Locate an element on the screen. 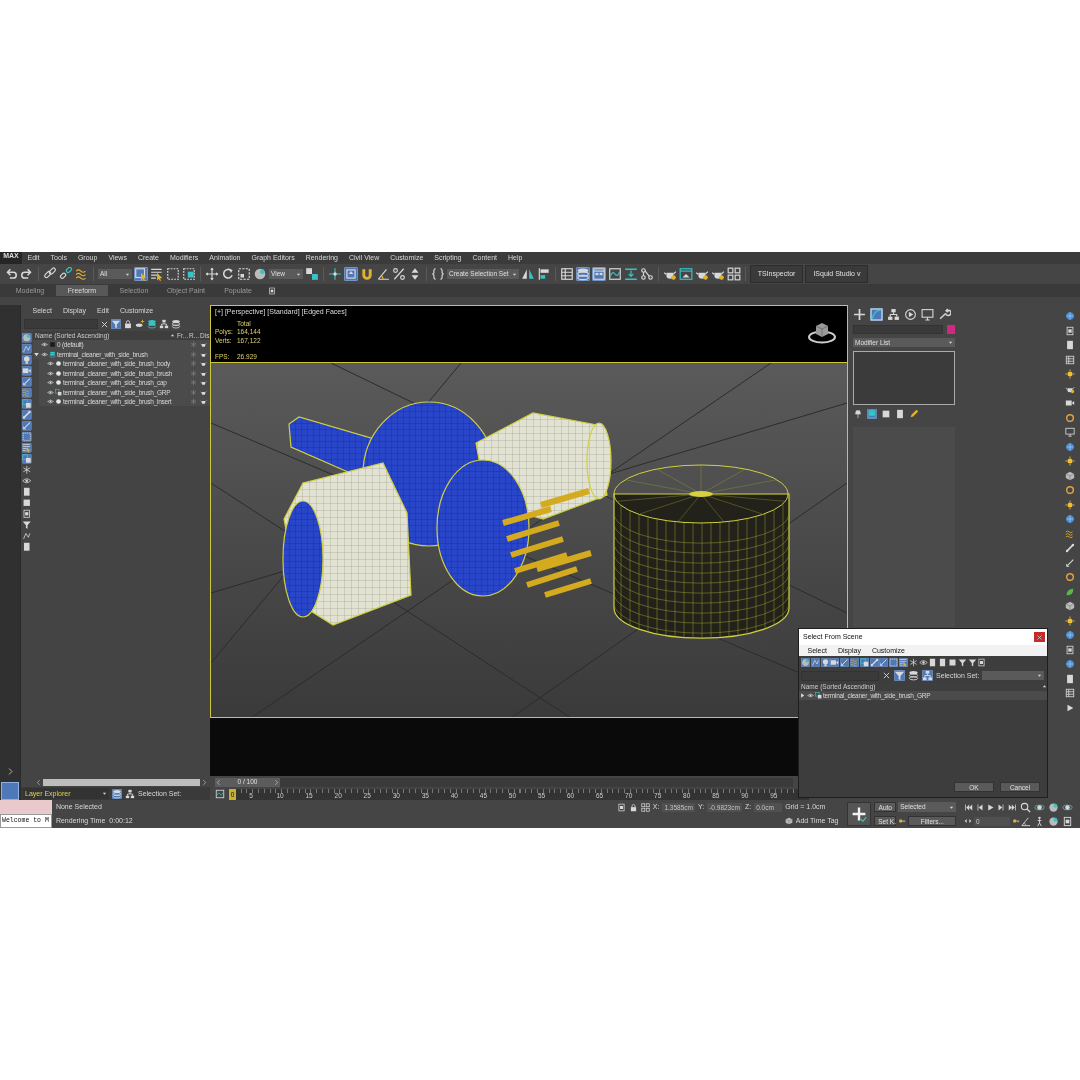 The width and height of the screenshot is (1080, 1080). pin-icon is located at coordinates (858, 414).